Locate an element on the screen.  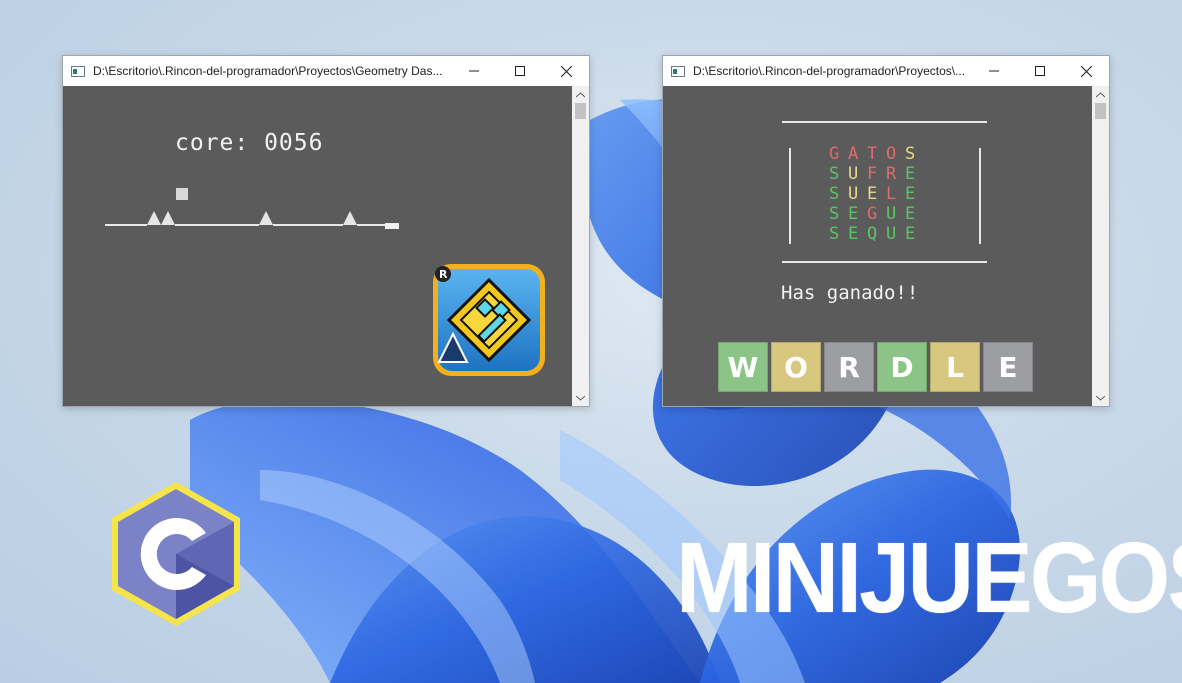
ground-block is located at coordinates (392, 226).